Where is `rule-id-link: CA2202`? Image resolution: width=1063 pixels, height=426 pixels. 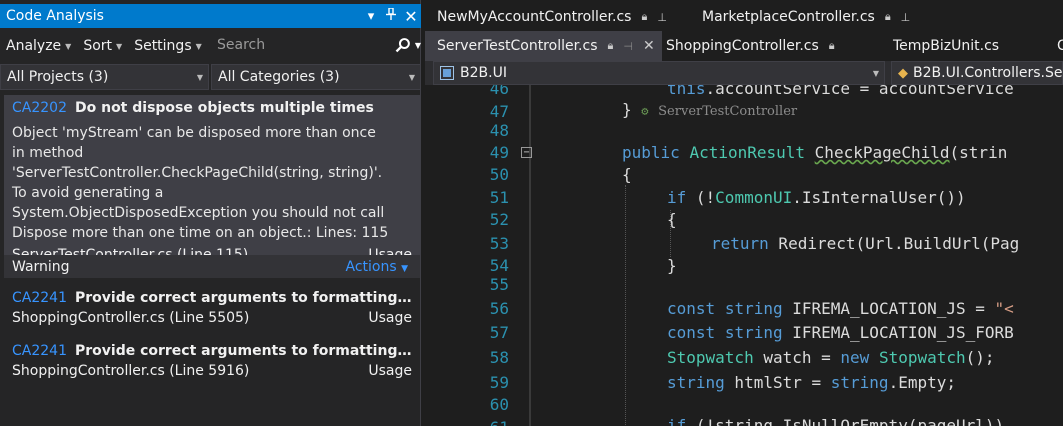 rule-id-link: CA2202 is located at coordinates (39, 108).